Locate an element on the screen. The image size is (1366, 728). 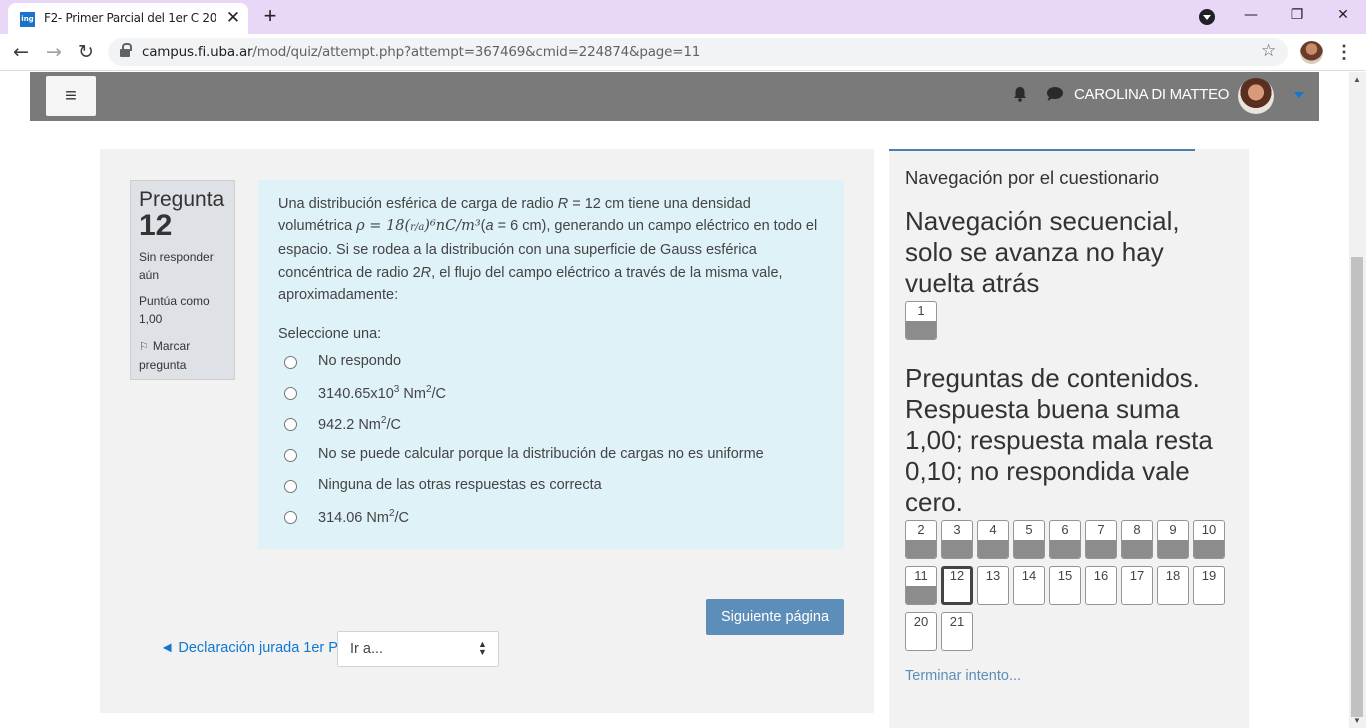
site-favicon-icon: ing is located at coordinates (27, 19).